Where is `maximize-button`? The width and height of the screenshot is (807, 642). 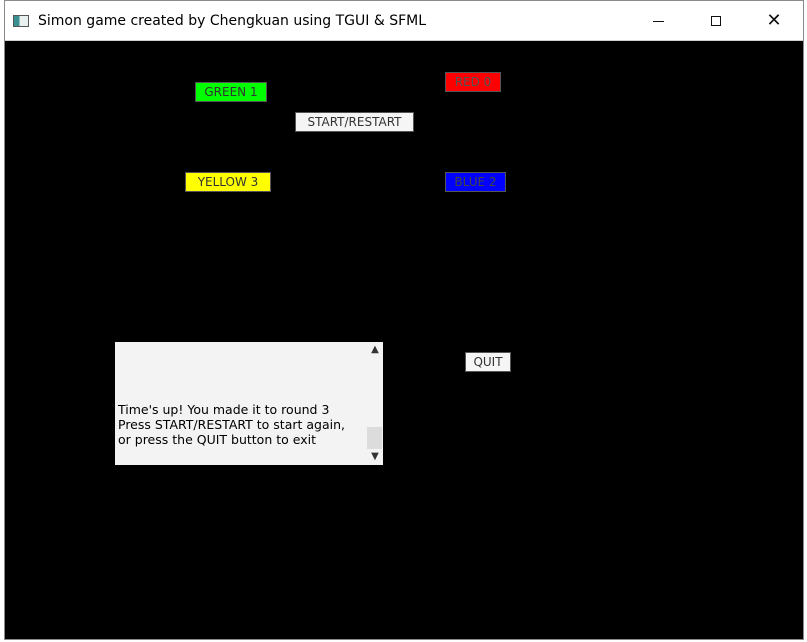 maximize-button is located at coordinates (716, 21).